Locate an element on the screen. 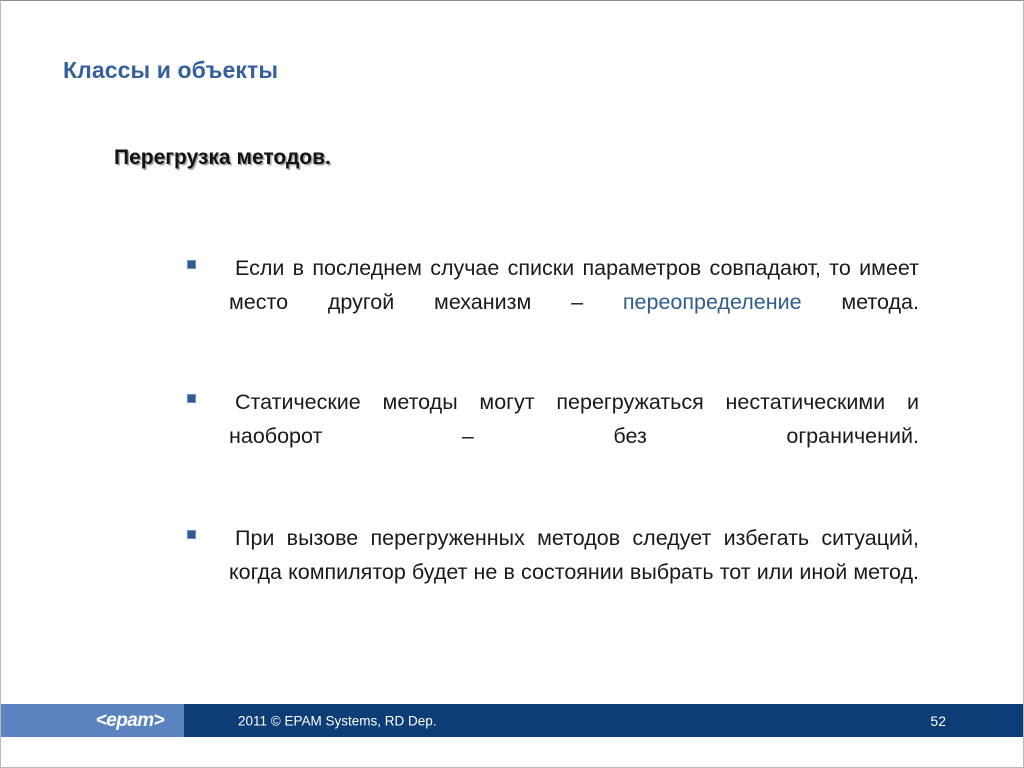  footer-copyright: 2011 © EPAM Systems, RD Dep. is located at coordinates (337, 720).